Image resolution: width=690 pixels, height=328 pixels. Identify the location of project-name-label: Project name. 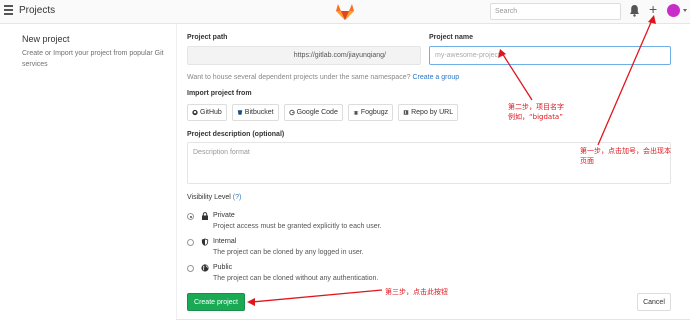
(451, 37).